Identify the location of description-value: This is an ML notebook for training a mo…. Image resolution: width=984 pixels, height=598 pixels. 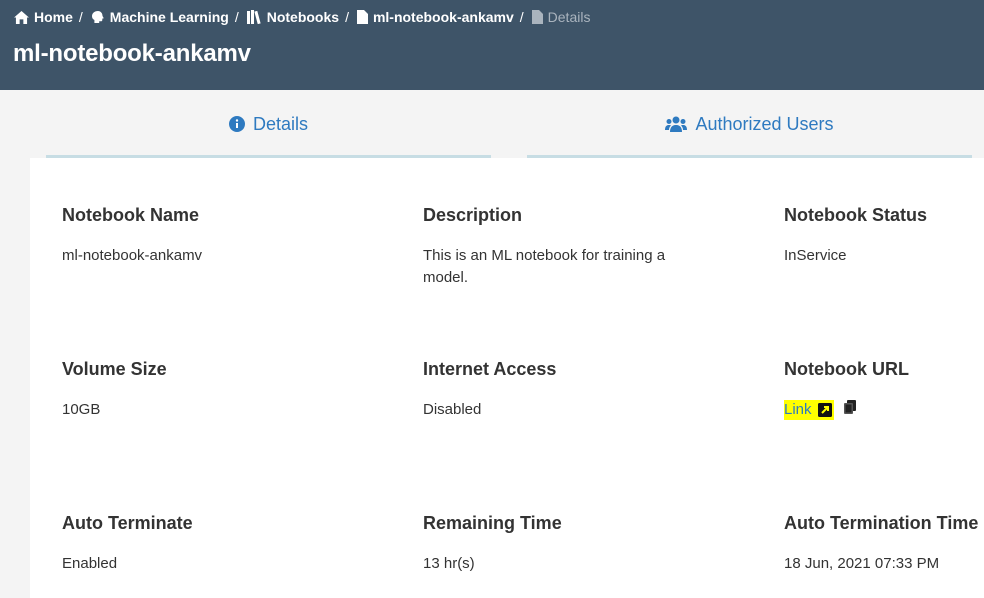
(544, 266).